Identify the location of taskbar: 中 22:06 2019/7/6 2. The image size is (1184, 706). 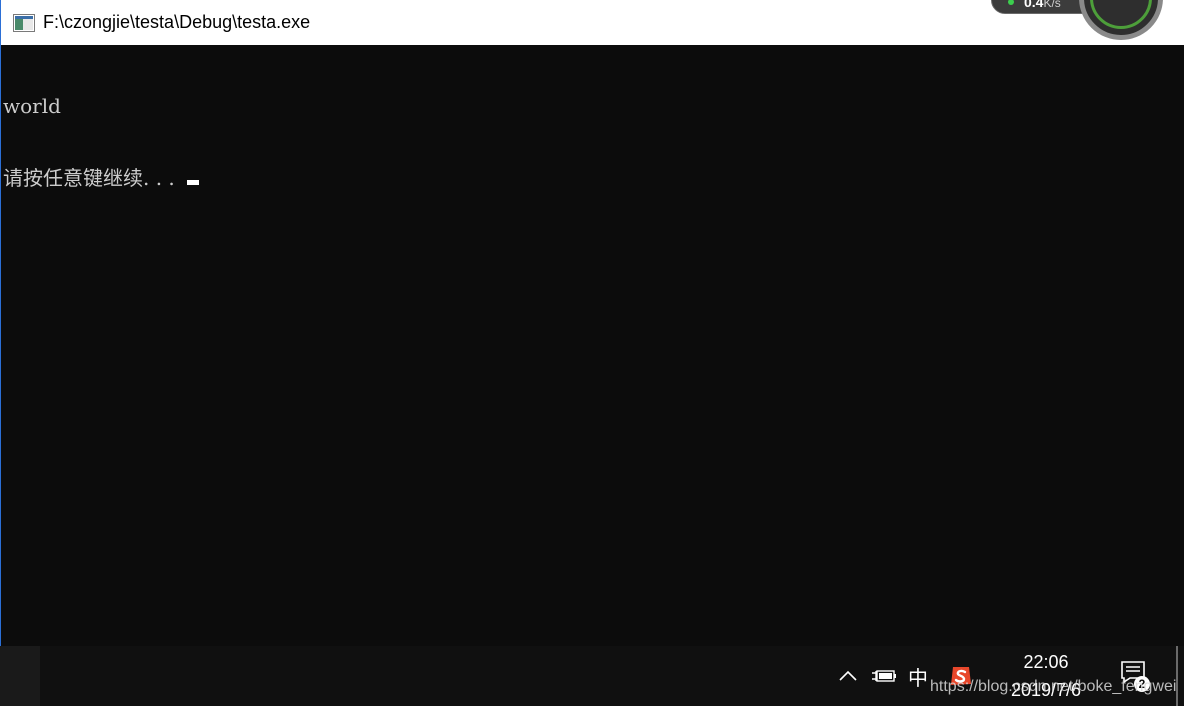
(592, 676).